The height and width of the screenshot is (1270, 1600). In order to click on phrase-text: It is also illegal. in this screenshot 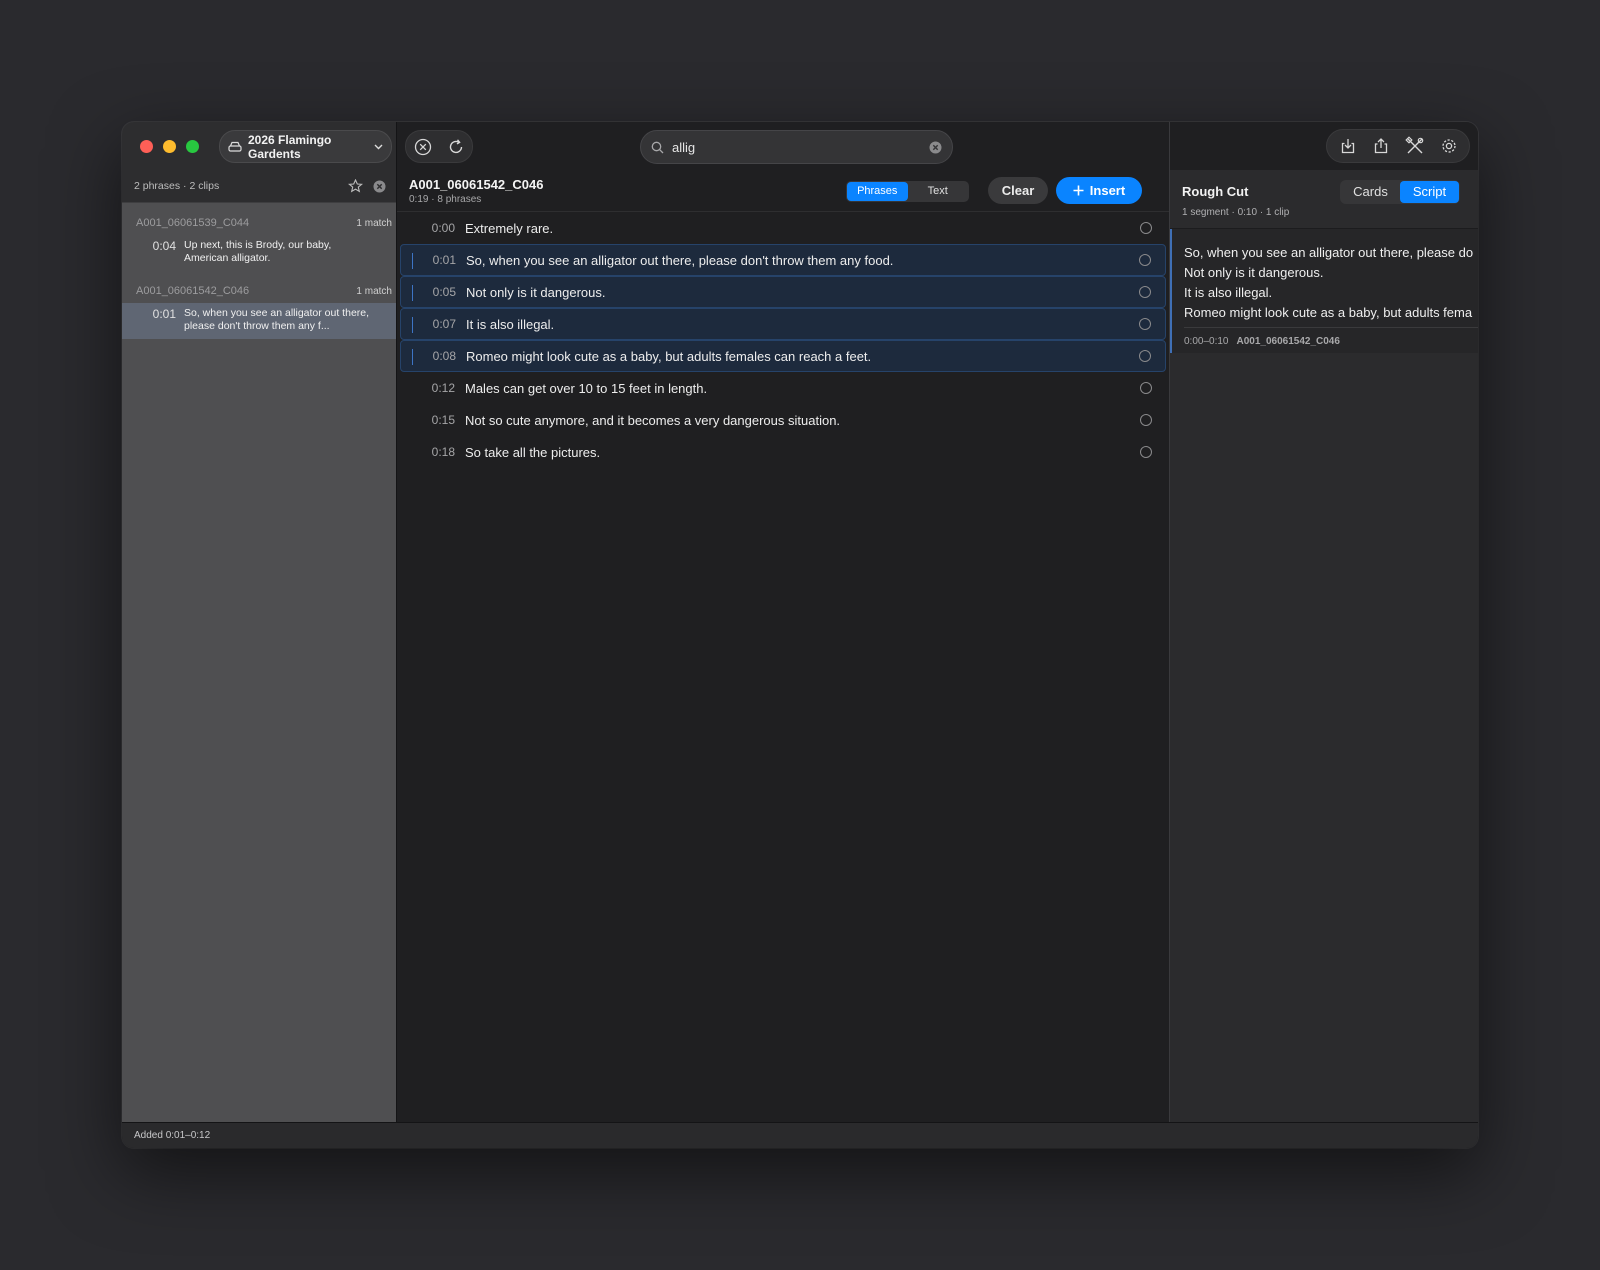, I will do `click(510, 324)`.